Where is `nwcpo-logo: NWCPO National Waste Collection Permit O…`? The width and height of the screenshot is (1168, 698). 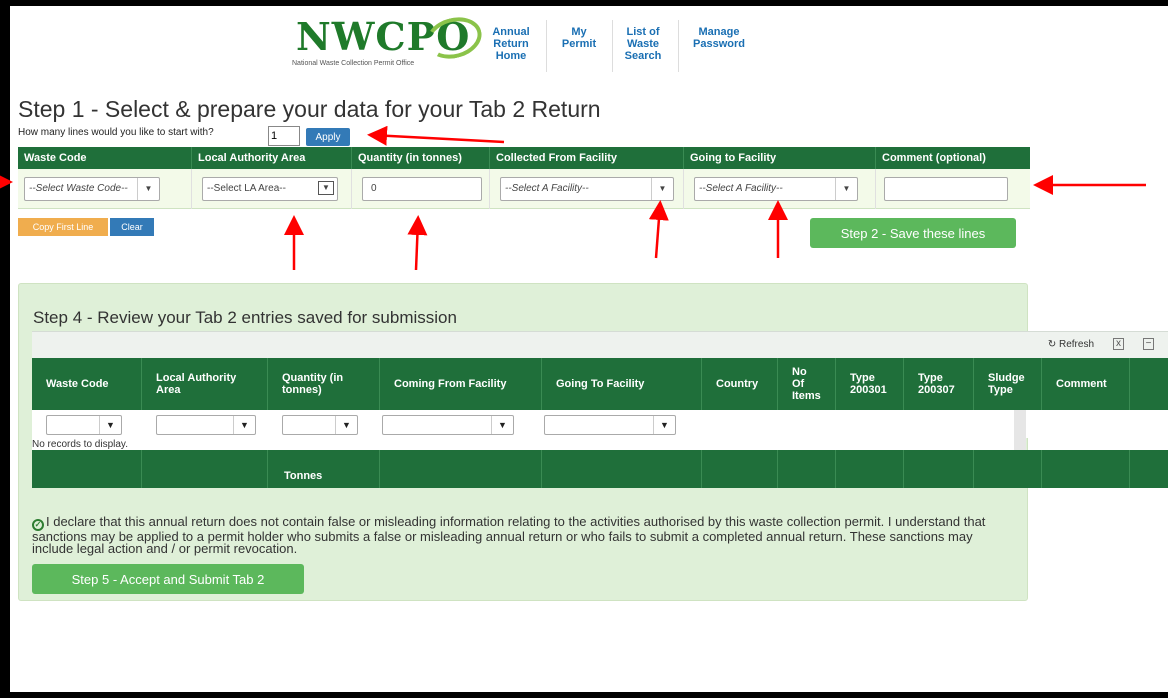
nwcpo-logo: NWCPO National Waste Collection Permit O… is located at coordinates (386, 42).